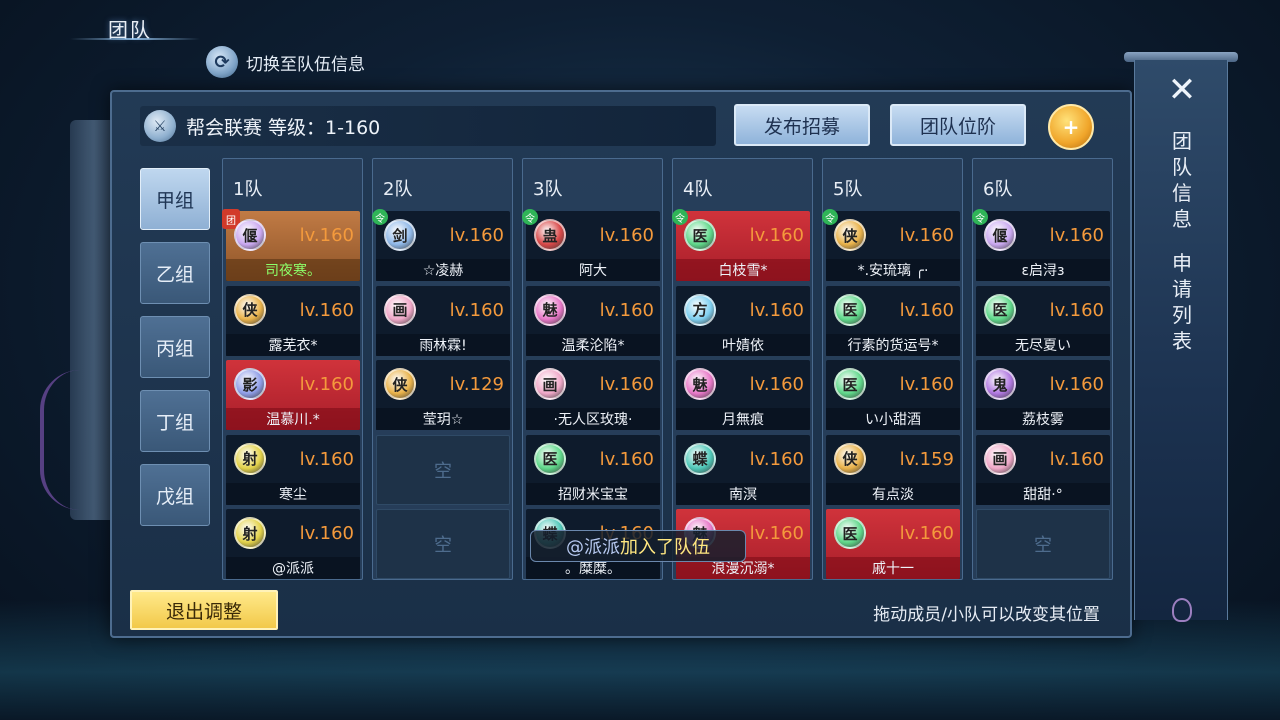 This screenshot has width=1280, height=720. Describe the element at coordinates (175, 199) in the screenshot. I see `group-tab-0: 甲组` at that location.